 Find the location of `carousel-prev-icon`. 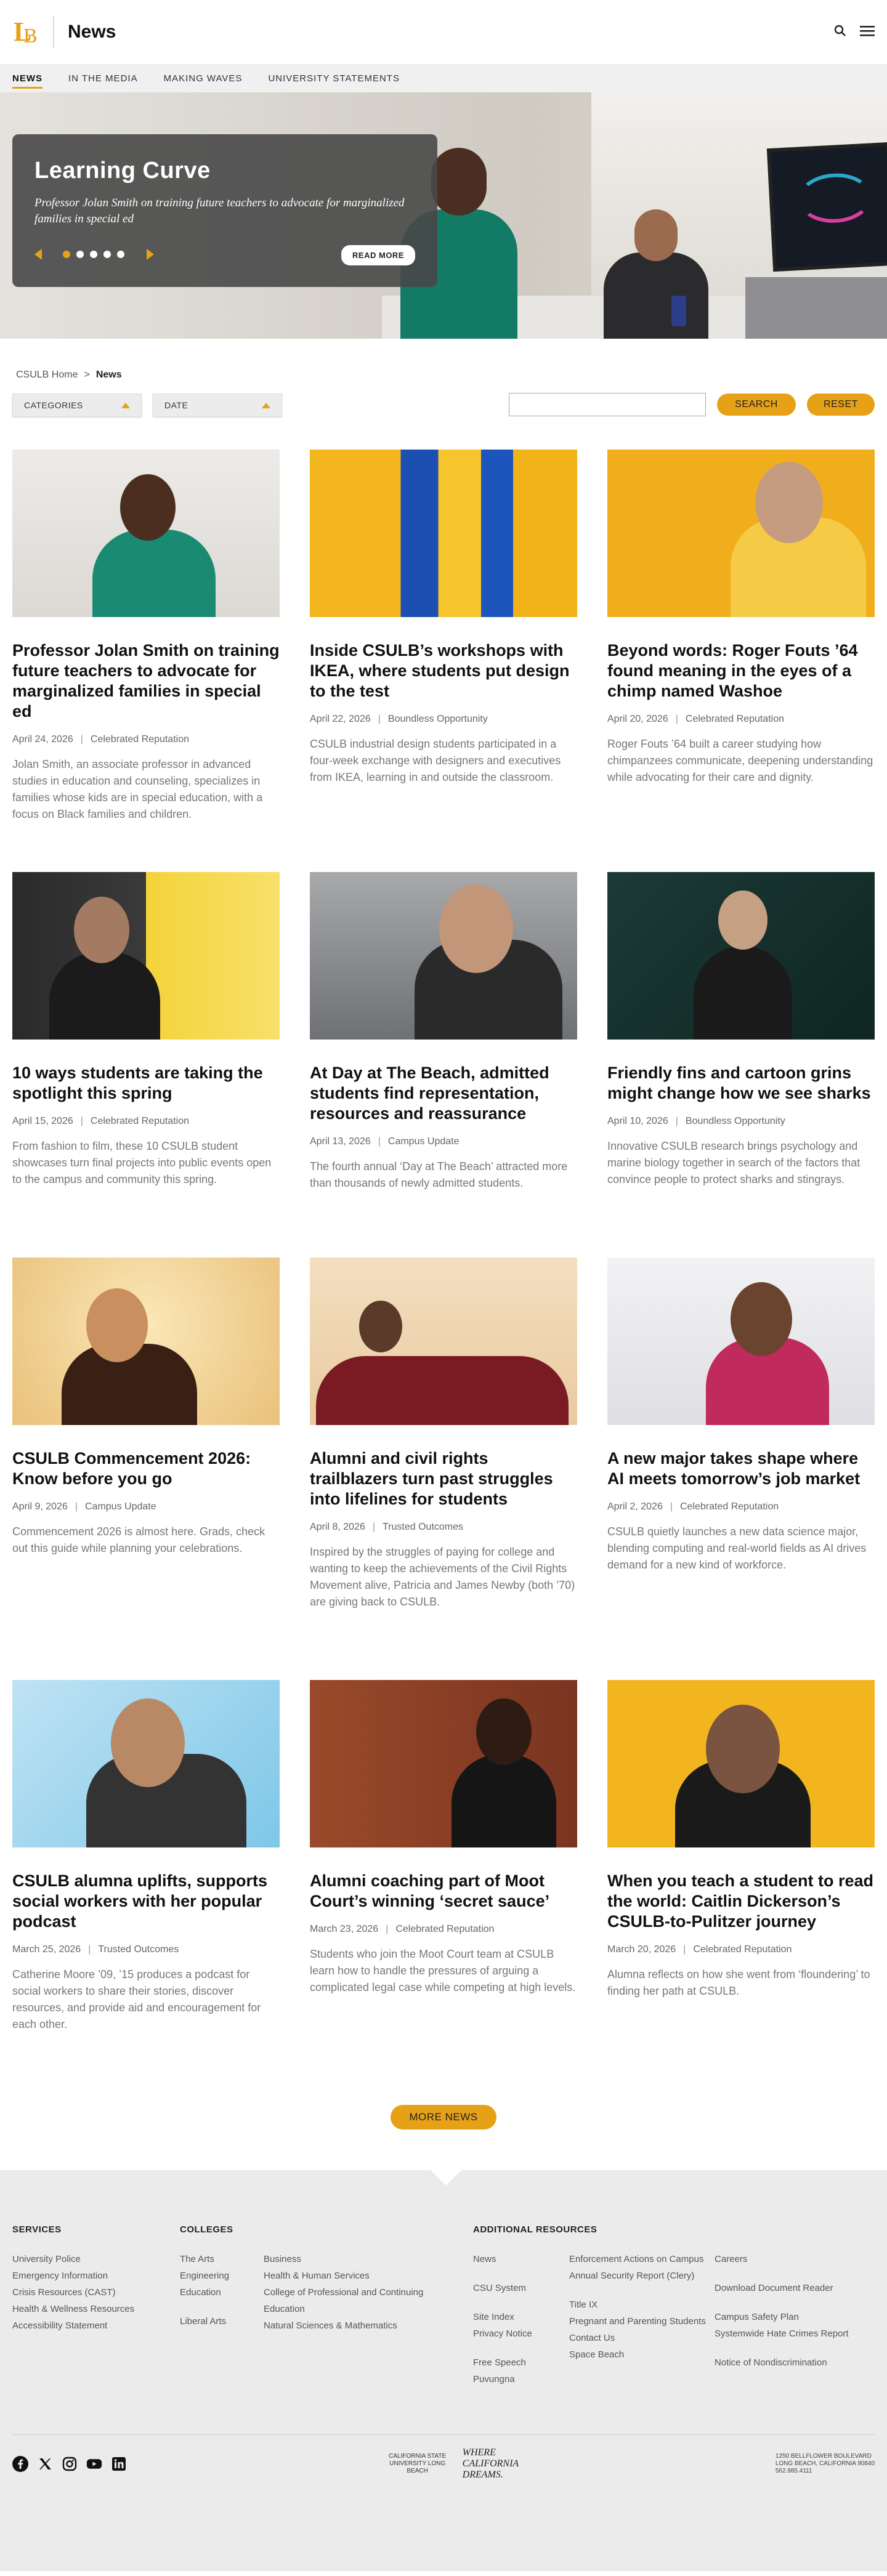

carousel-prev-icon is located at coordinates (38, 254).